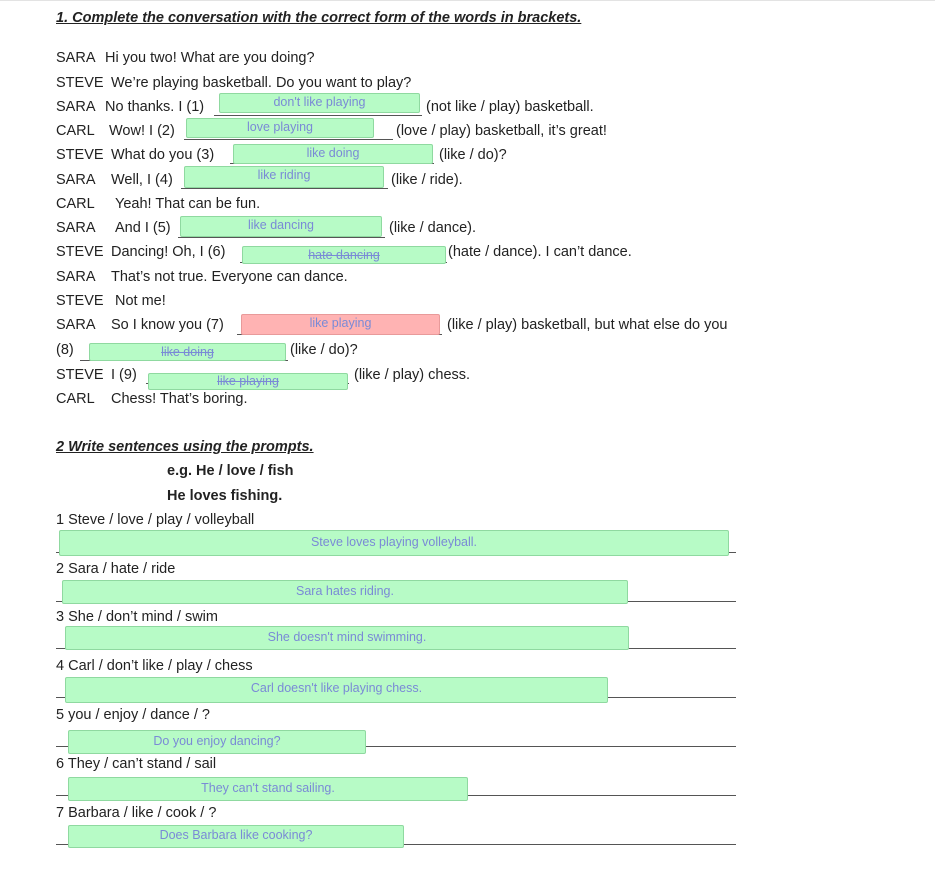 The height and width of the screenshot is (869, 935). Describe the element at coordinates (230, 471) in the screenshot. I see `example-prompt: e.g. He / love / fish` at that location.